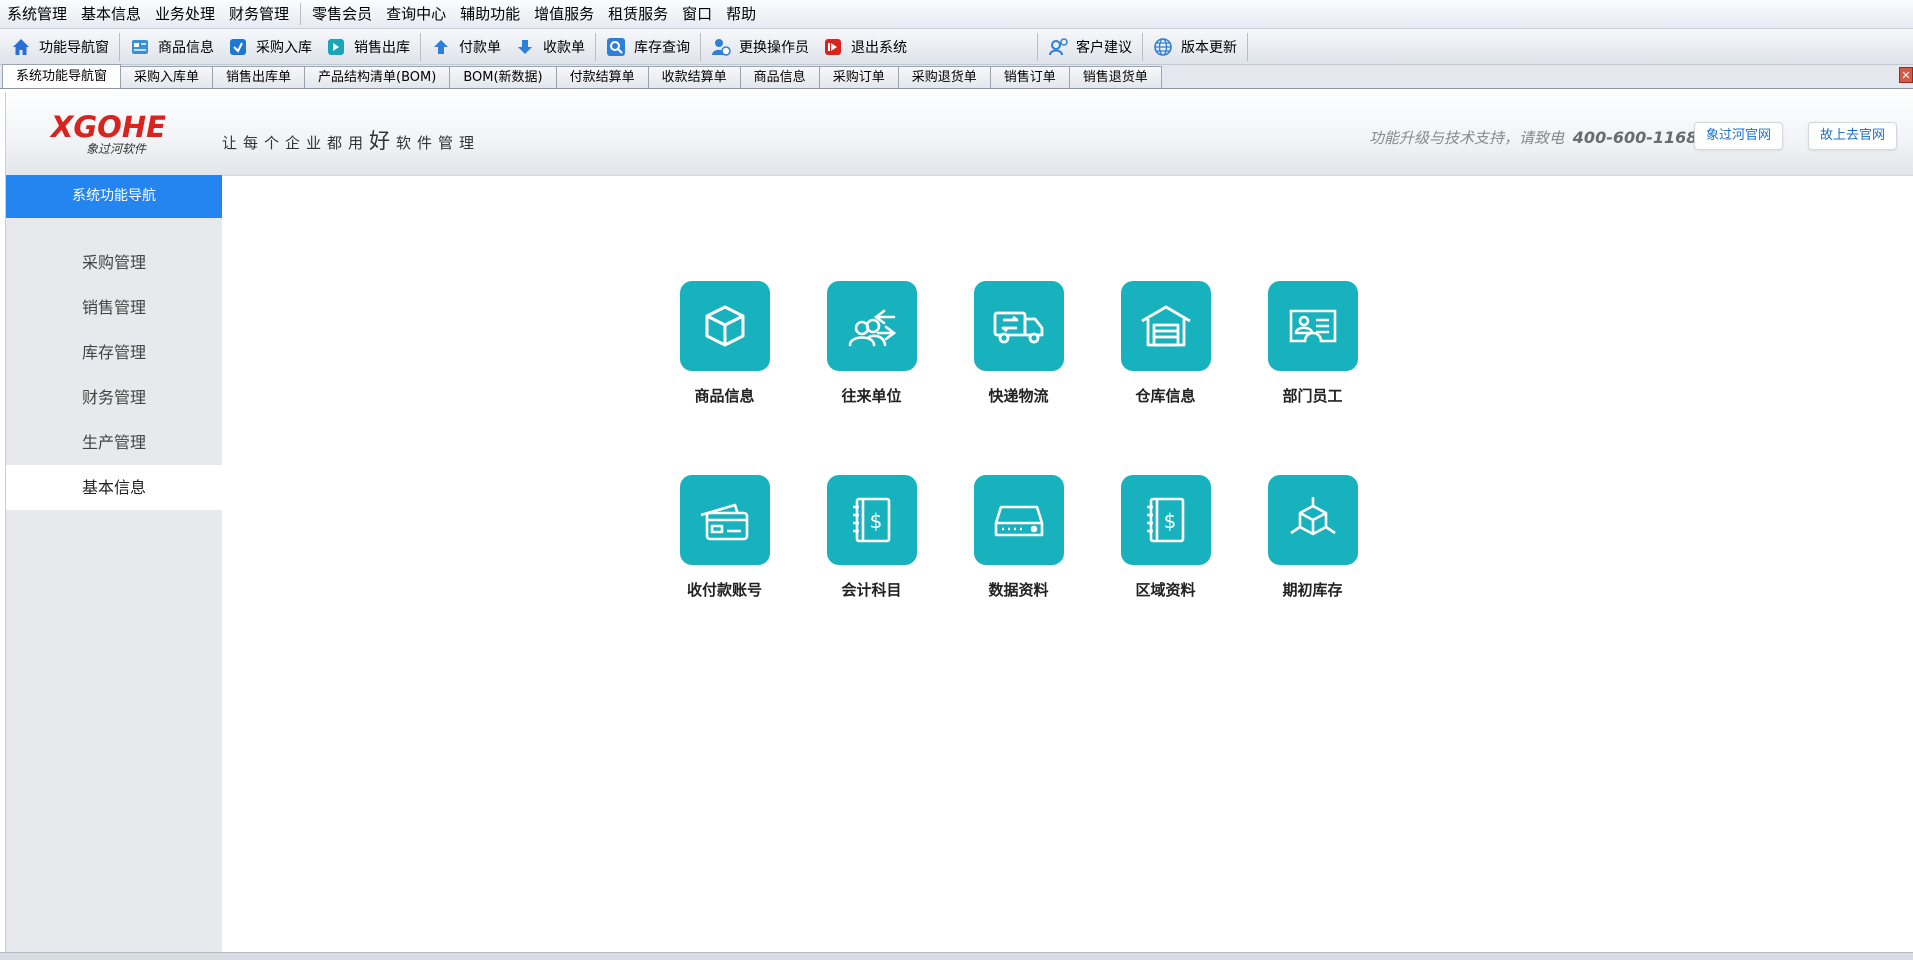 This screenshot has width=1913, height=960. What do you see at coordinates (724, 396) in the screenshot?
I see `tile-label: 商品信息` at bounding box center [724, 396].